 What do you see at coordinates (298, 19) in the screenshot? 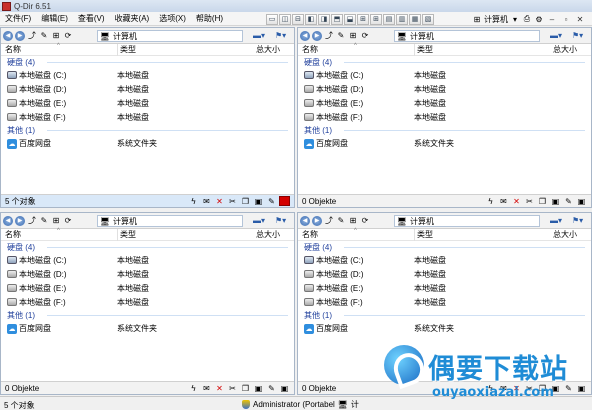
I see `layout-2h-icon: ⊟` at bounding box center [298, 19].